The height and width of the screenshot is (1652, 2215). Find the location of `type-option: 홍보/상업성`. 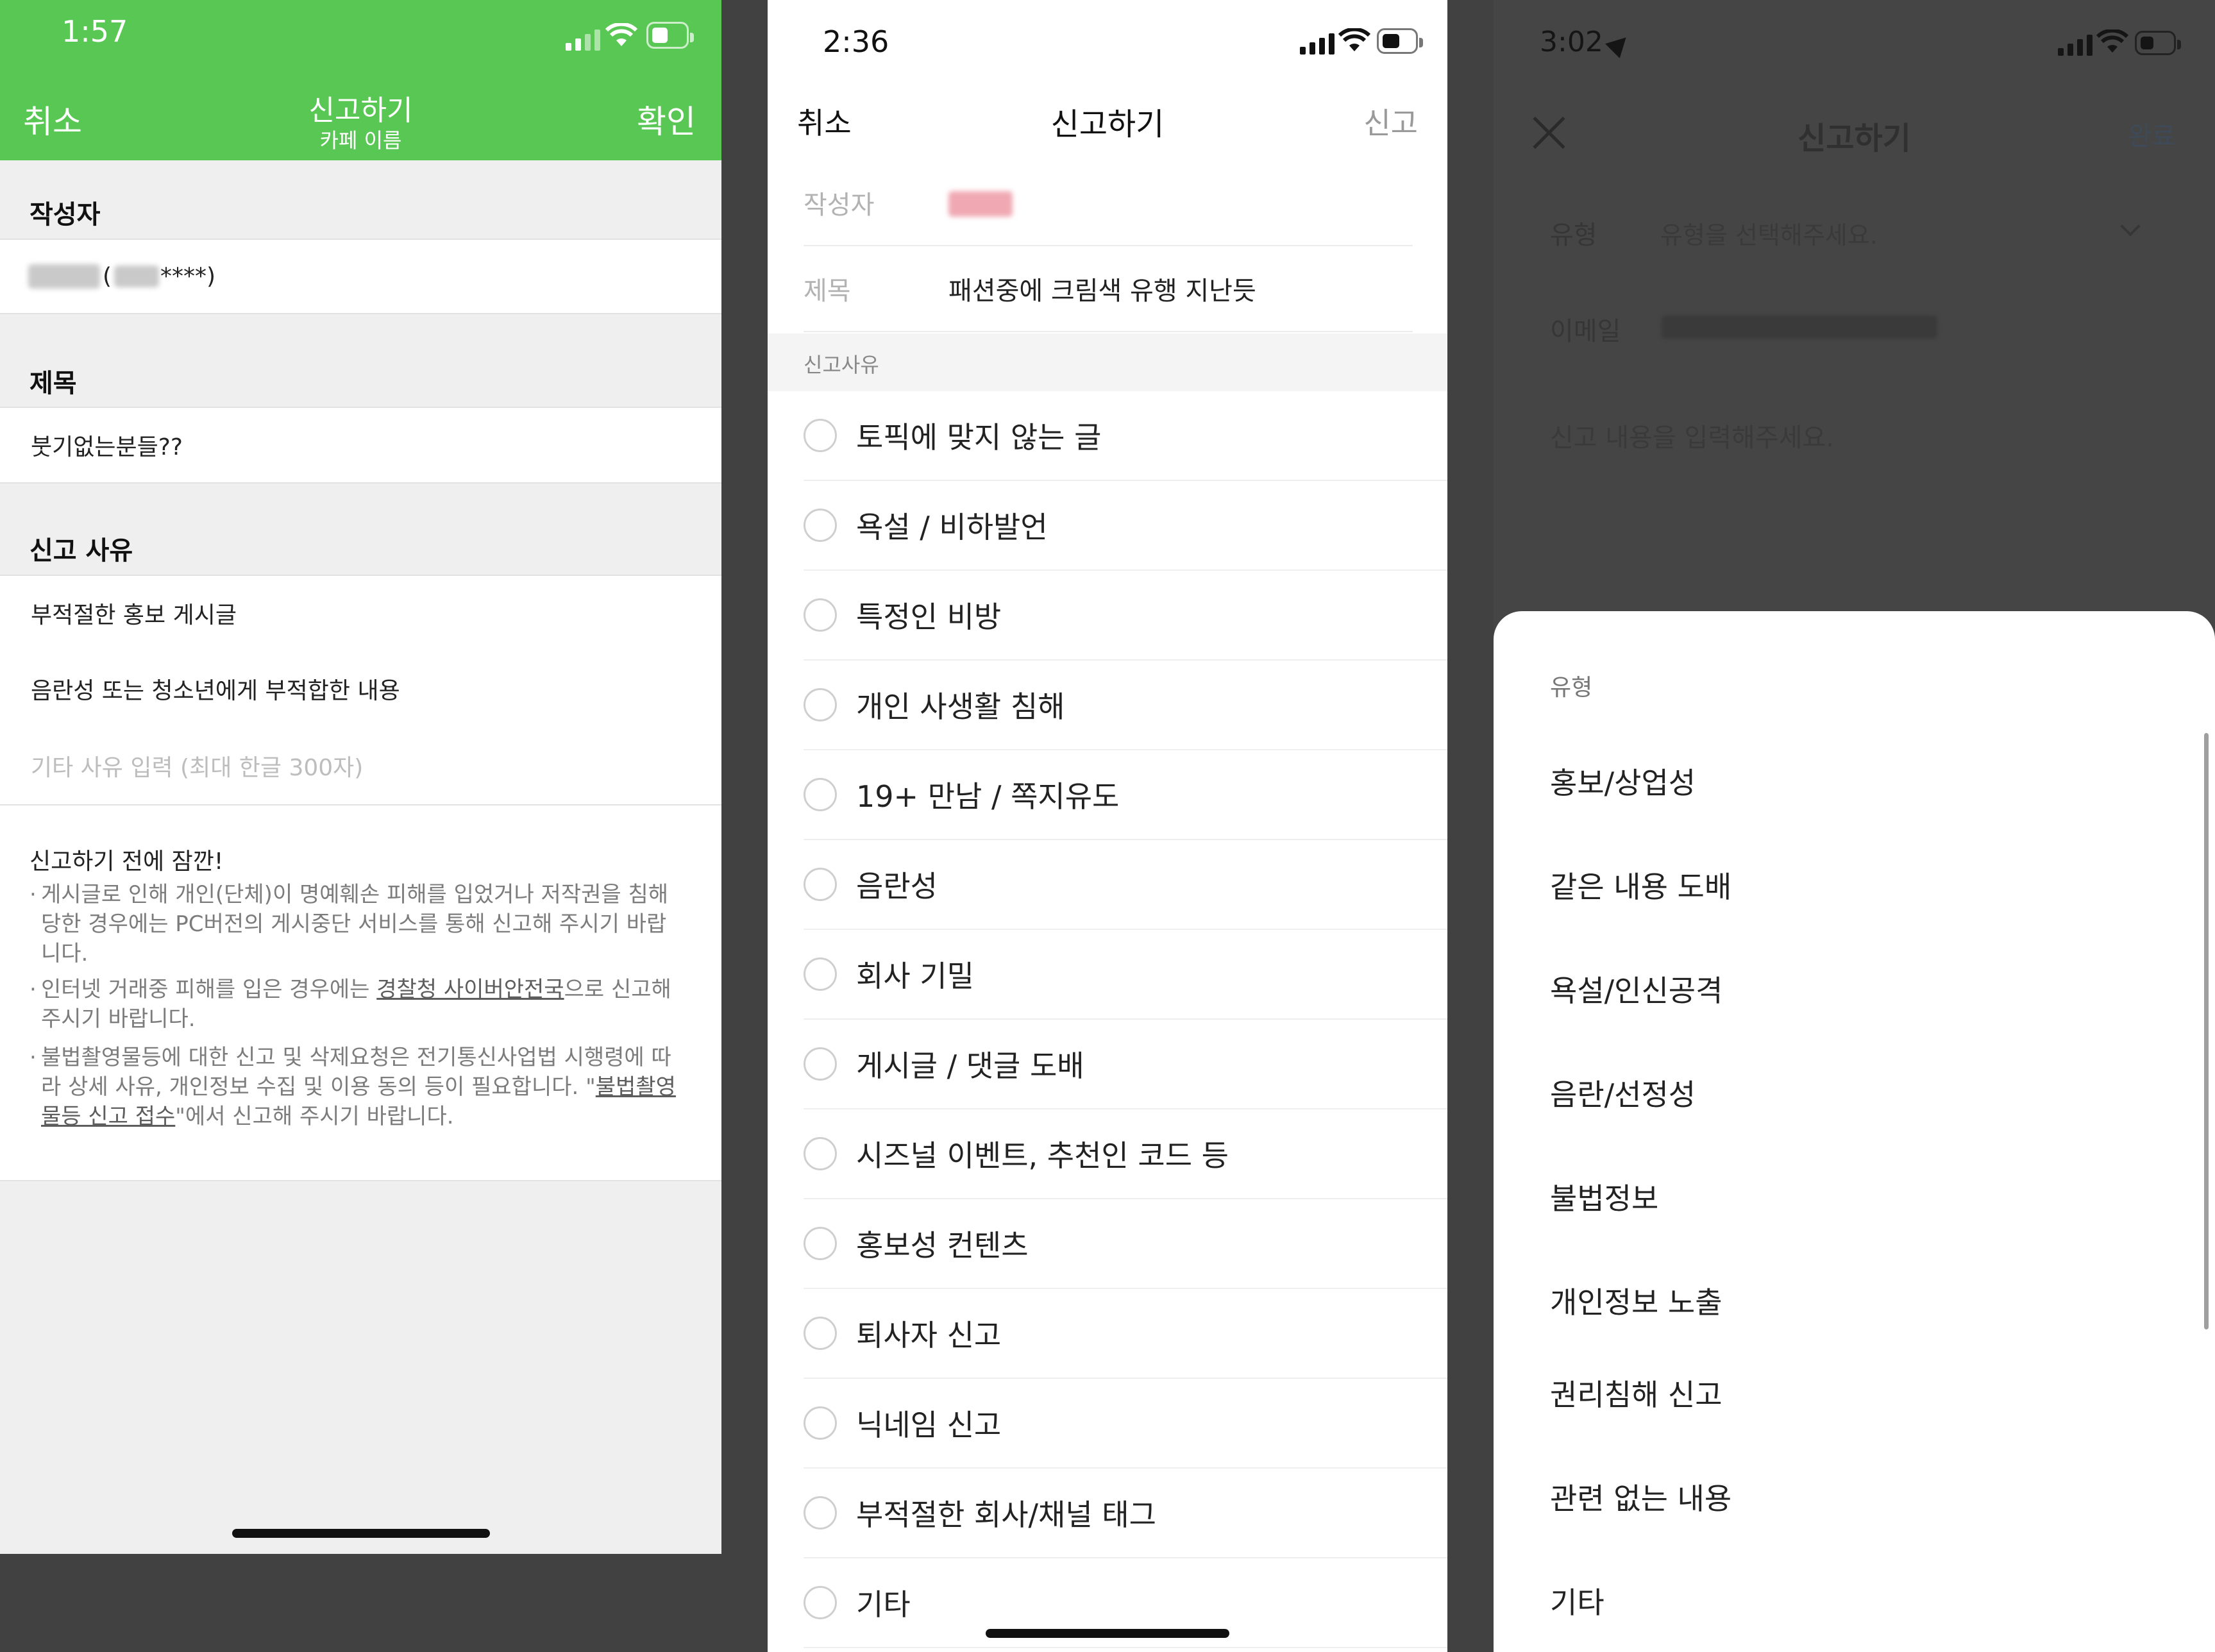

type-option: 홍보/상업성 is located at coordinates (1623, 781).